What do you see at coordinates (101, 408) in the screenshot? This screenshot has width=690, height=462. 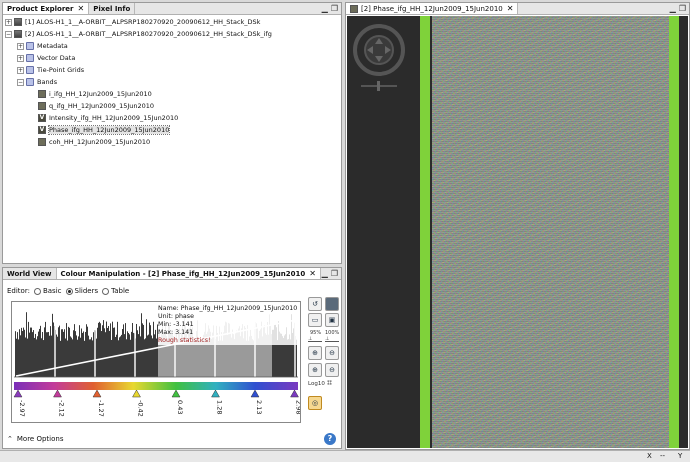 I see `slider-value-label: -1.27` at bounding box center [101, 408].